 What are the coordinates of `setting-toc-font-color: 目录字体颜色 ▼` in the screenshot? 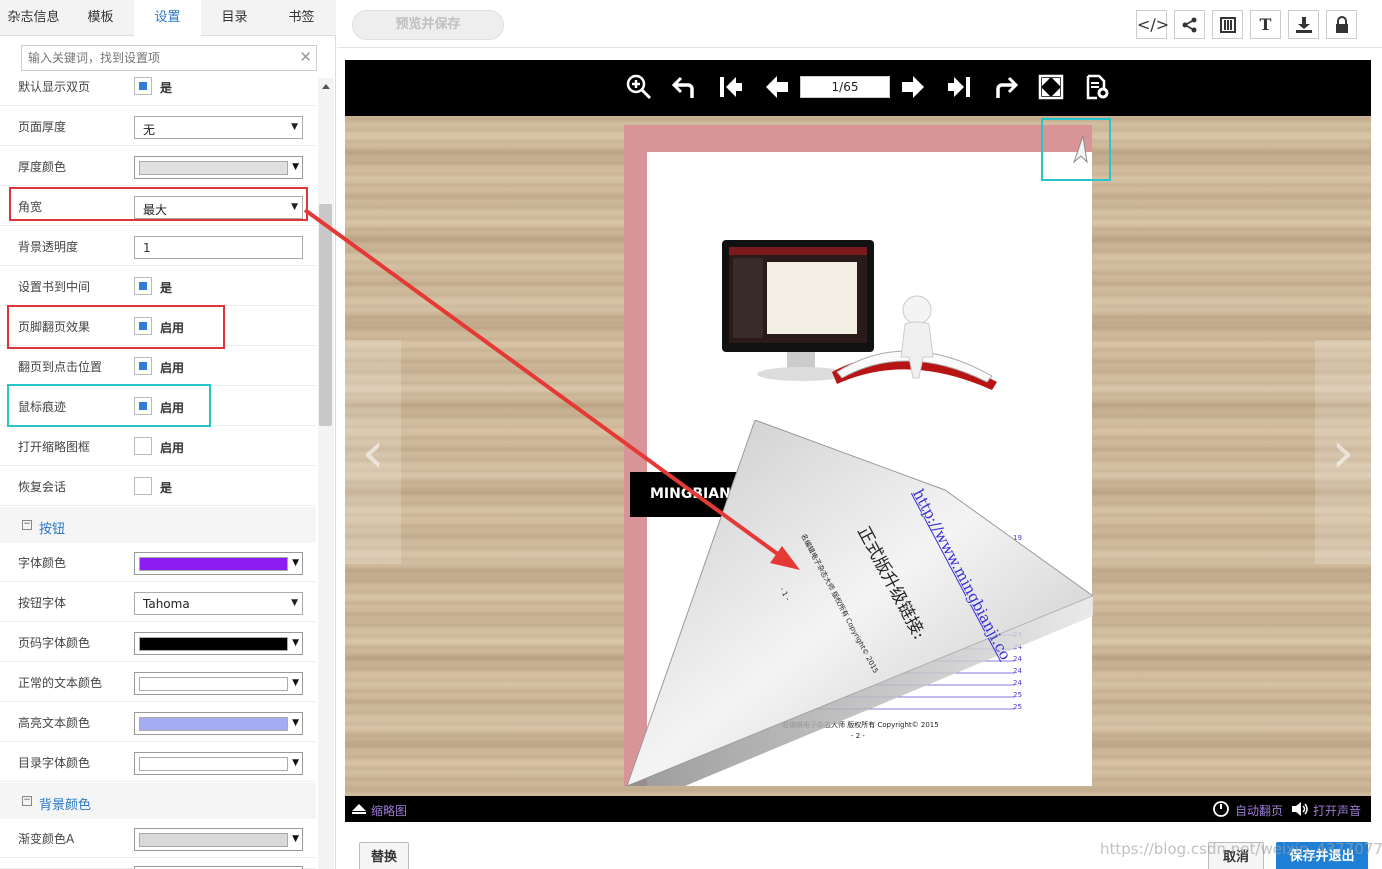 It's located at (158, 762).